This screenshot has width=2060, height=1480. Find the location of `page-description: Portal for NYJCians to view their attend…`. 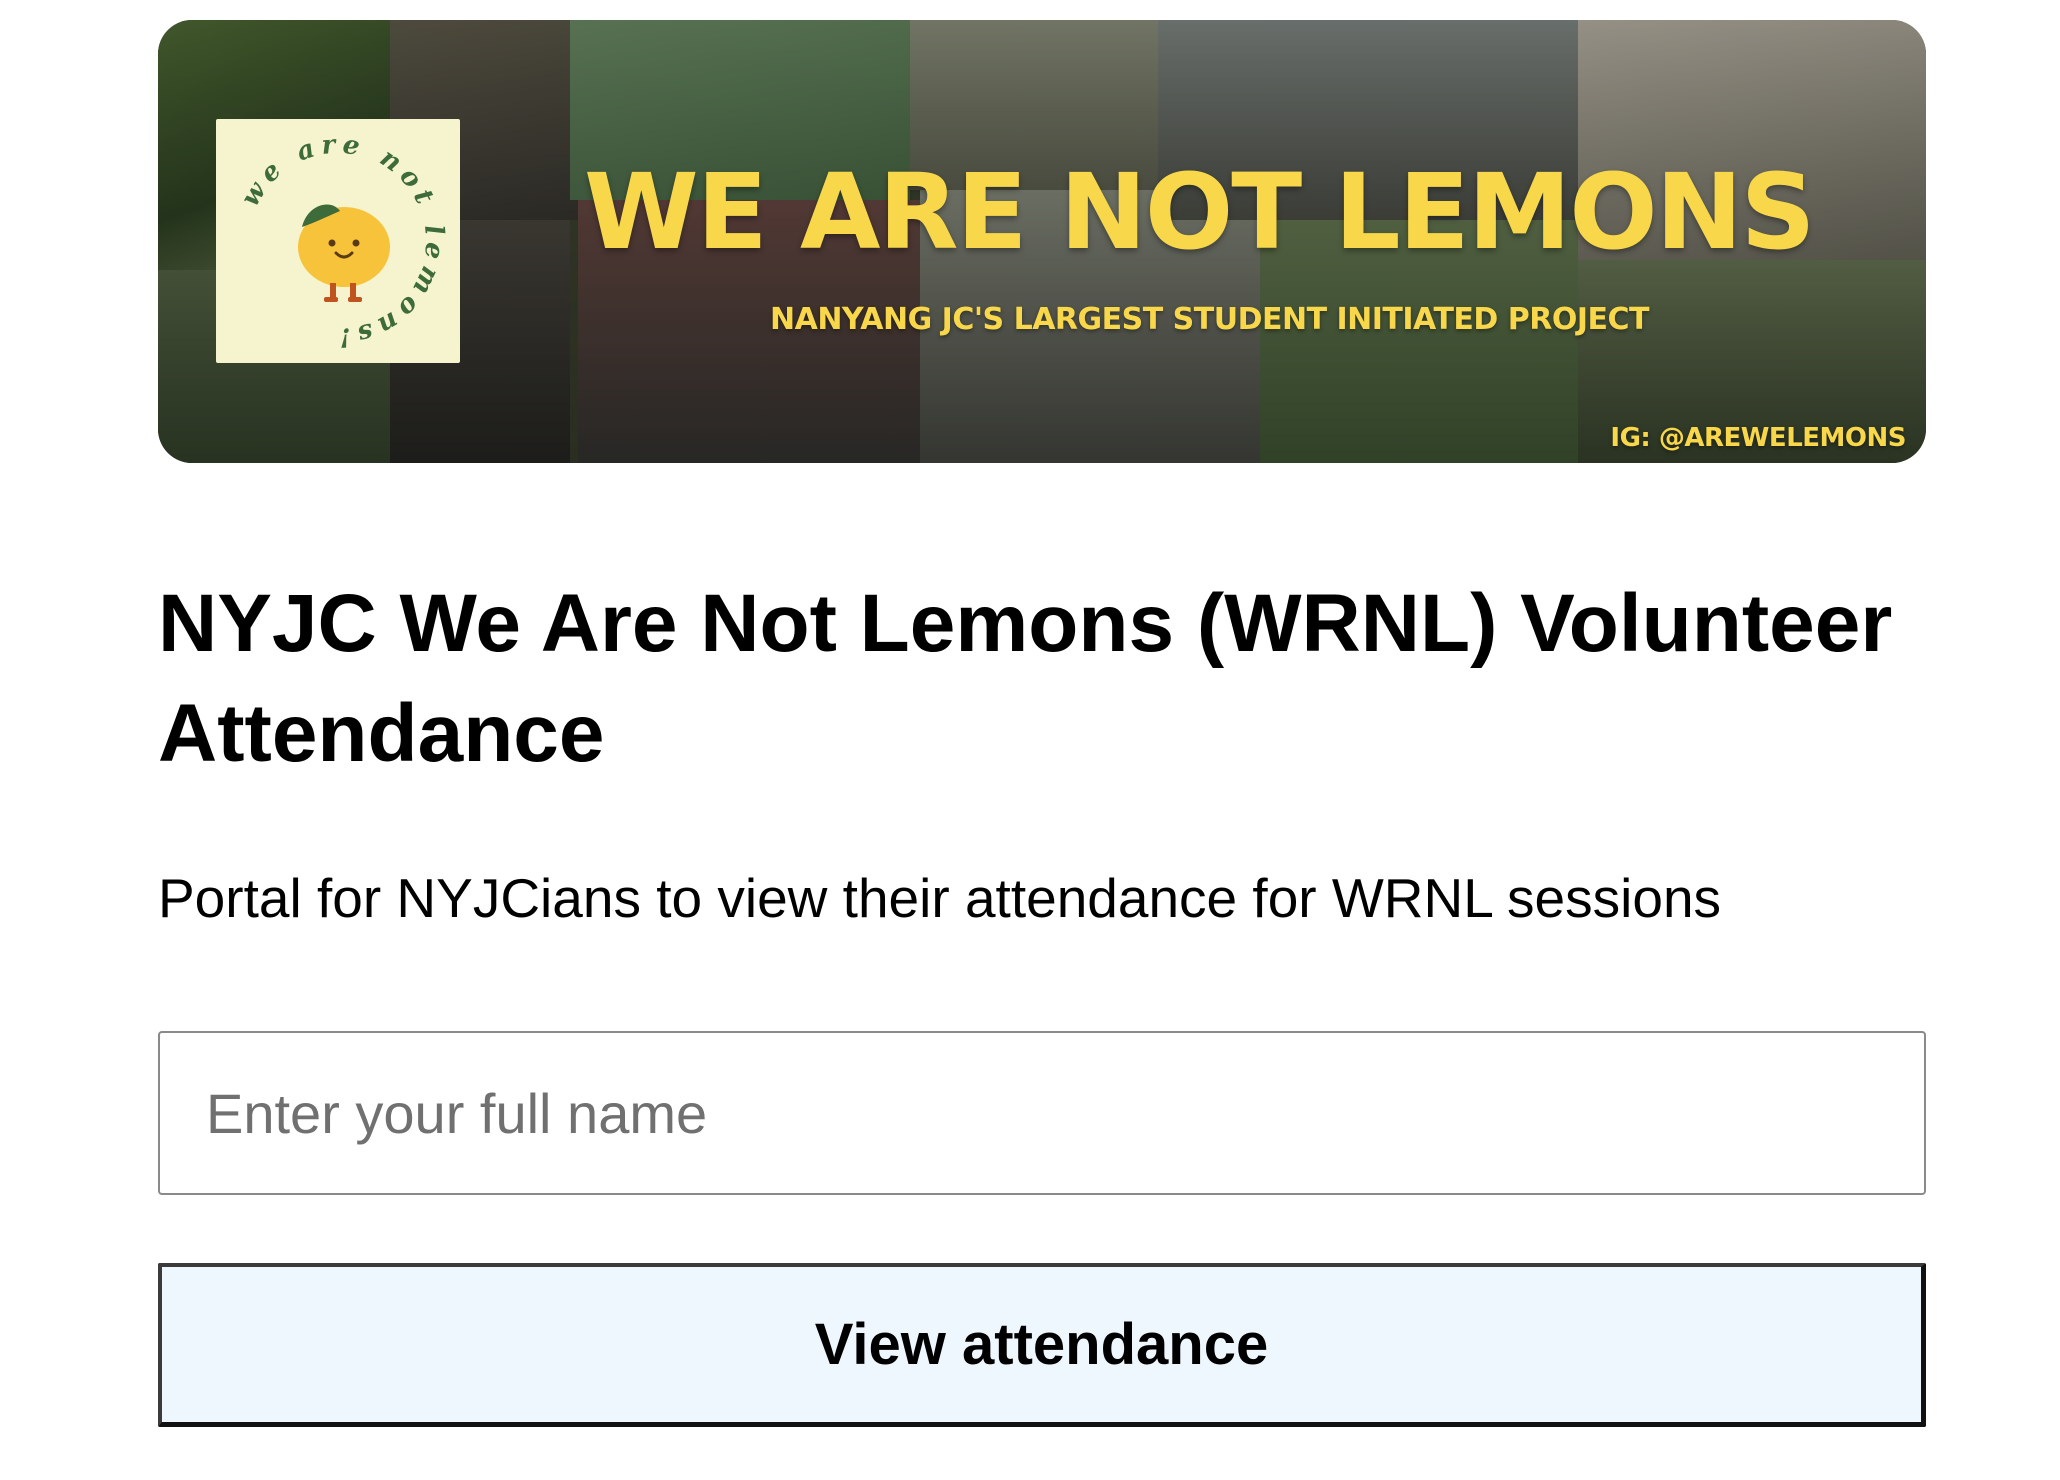

page-description: Portal for NYJCians to view their attend… is located at coordinates (940, 898).